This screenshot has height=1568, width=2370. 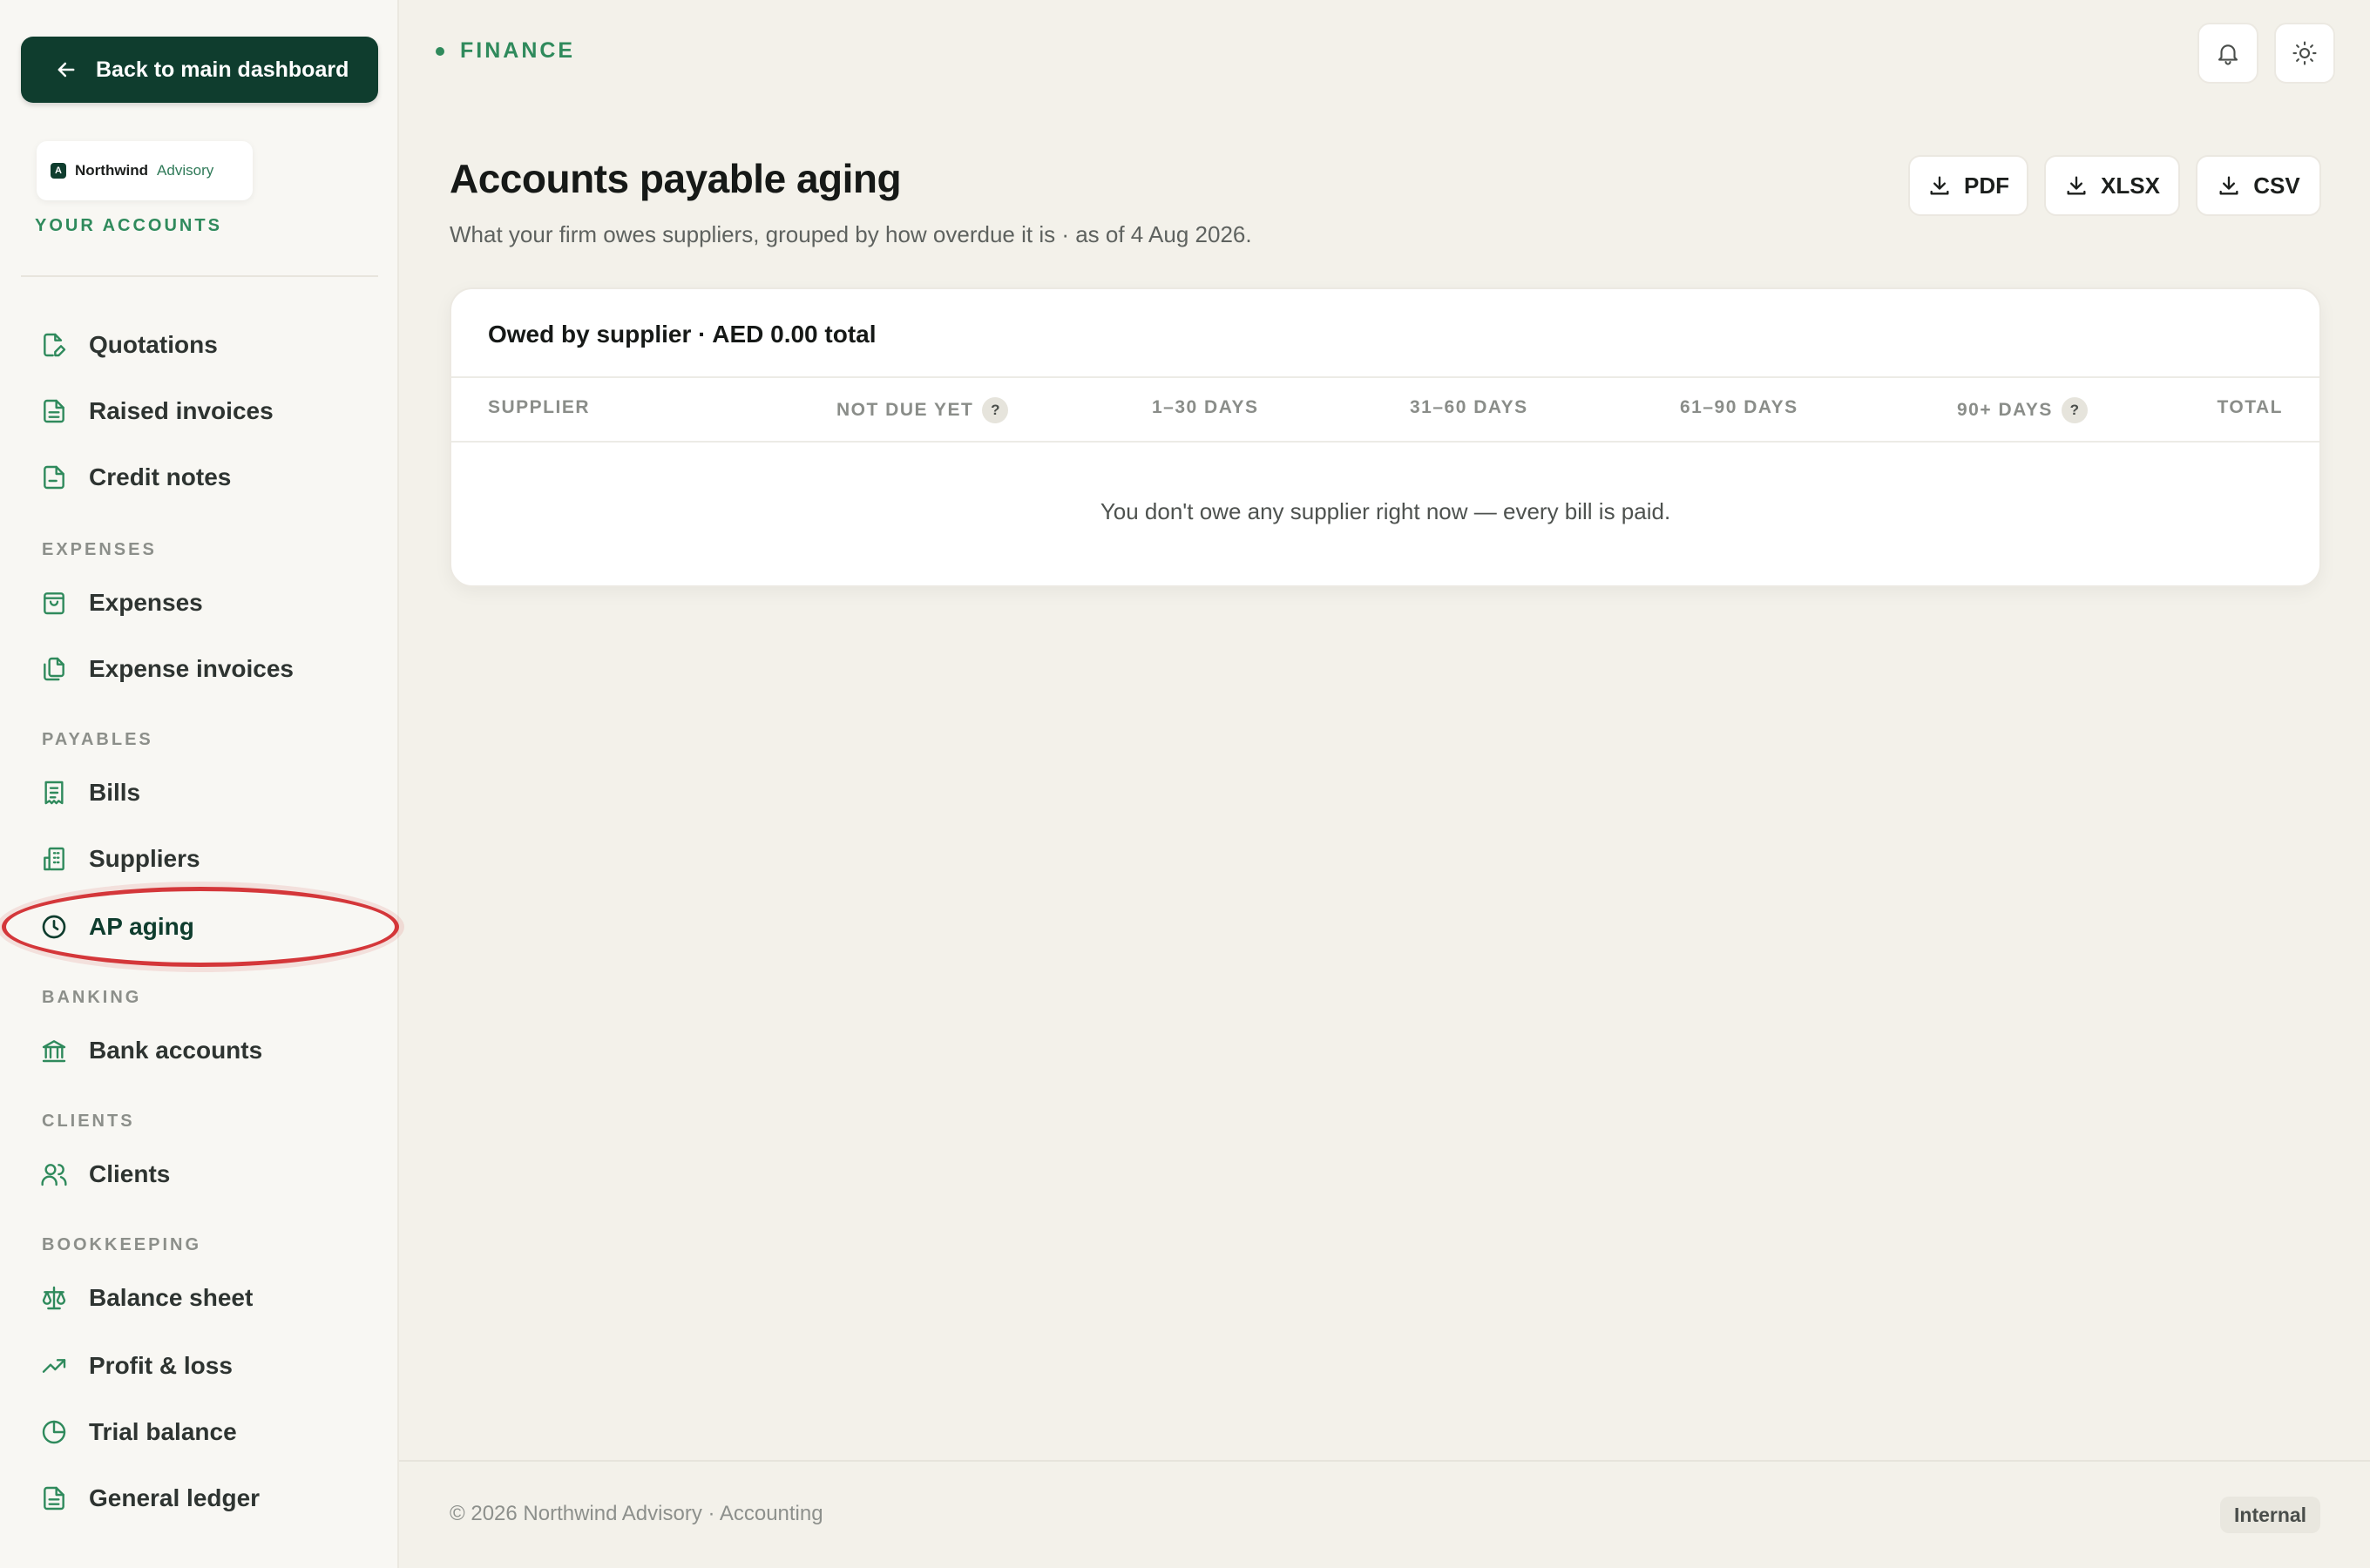 I want to click on sidebar-item-label: Profit & loss, so click(x=161, y=1365).